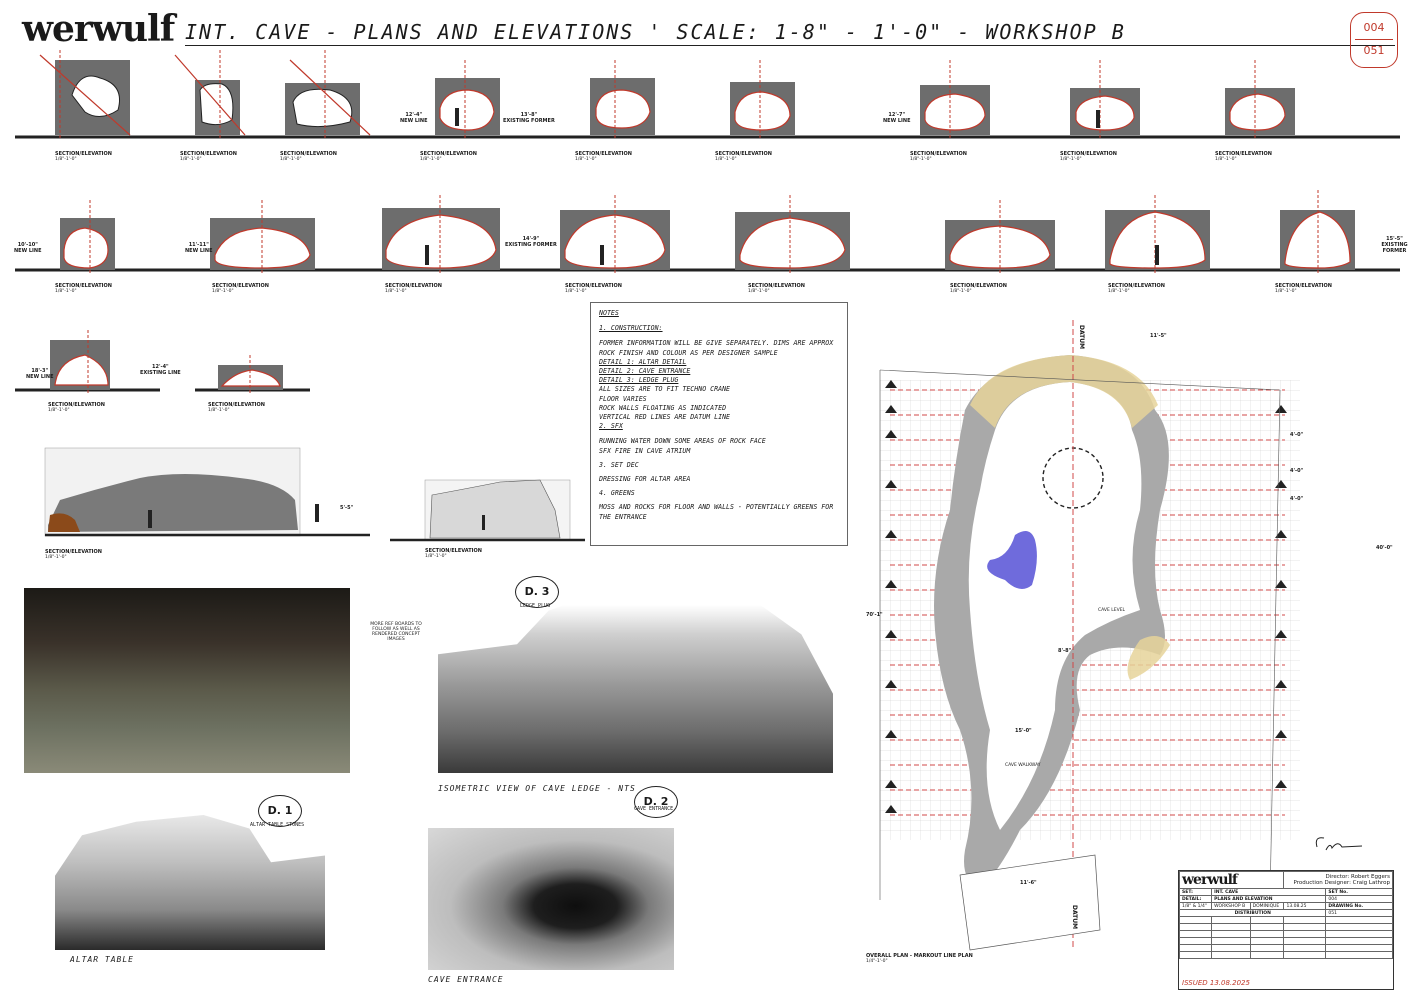  Describe the element at coordinates (1341, 883) in the screenshot. I see `title-block-designer: Production Designer: Craig Lathrop` at that location.